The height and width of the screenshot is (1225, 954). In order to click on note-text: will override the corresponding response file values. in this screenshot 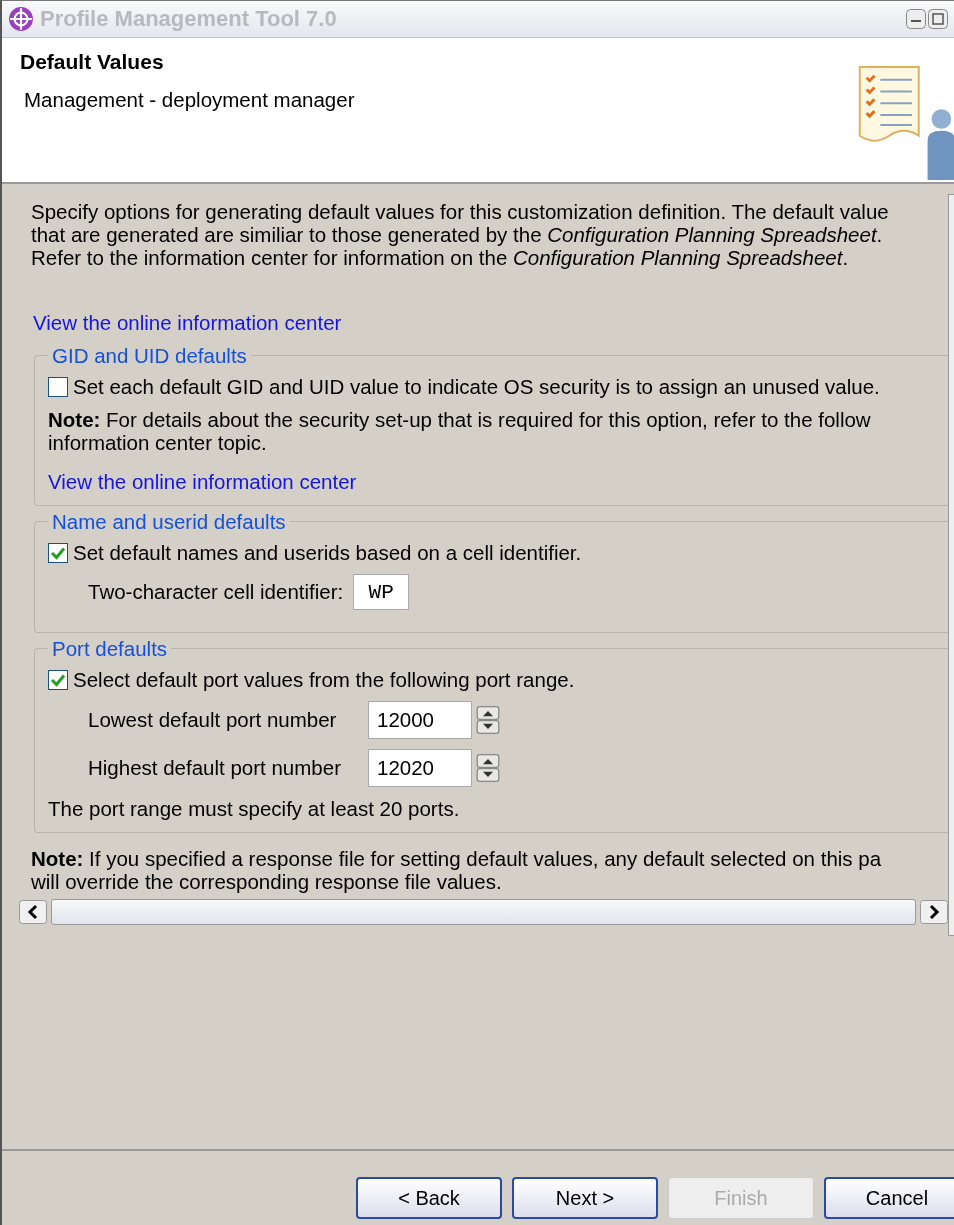, I will do `click(267, 881)`.